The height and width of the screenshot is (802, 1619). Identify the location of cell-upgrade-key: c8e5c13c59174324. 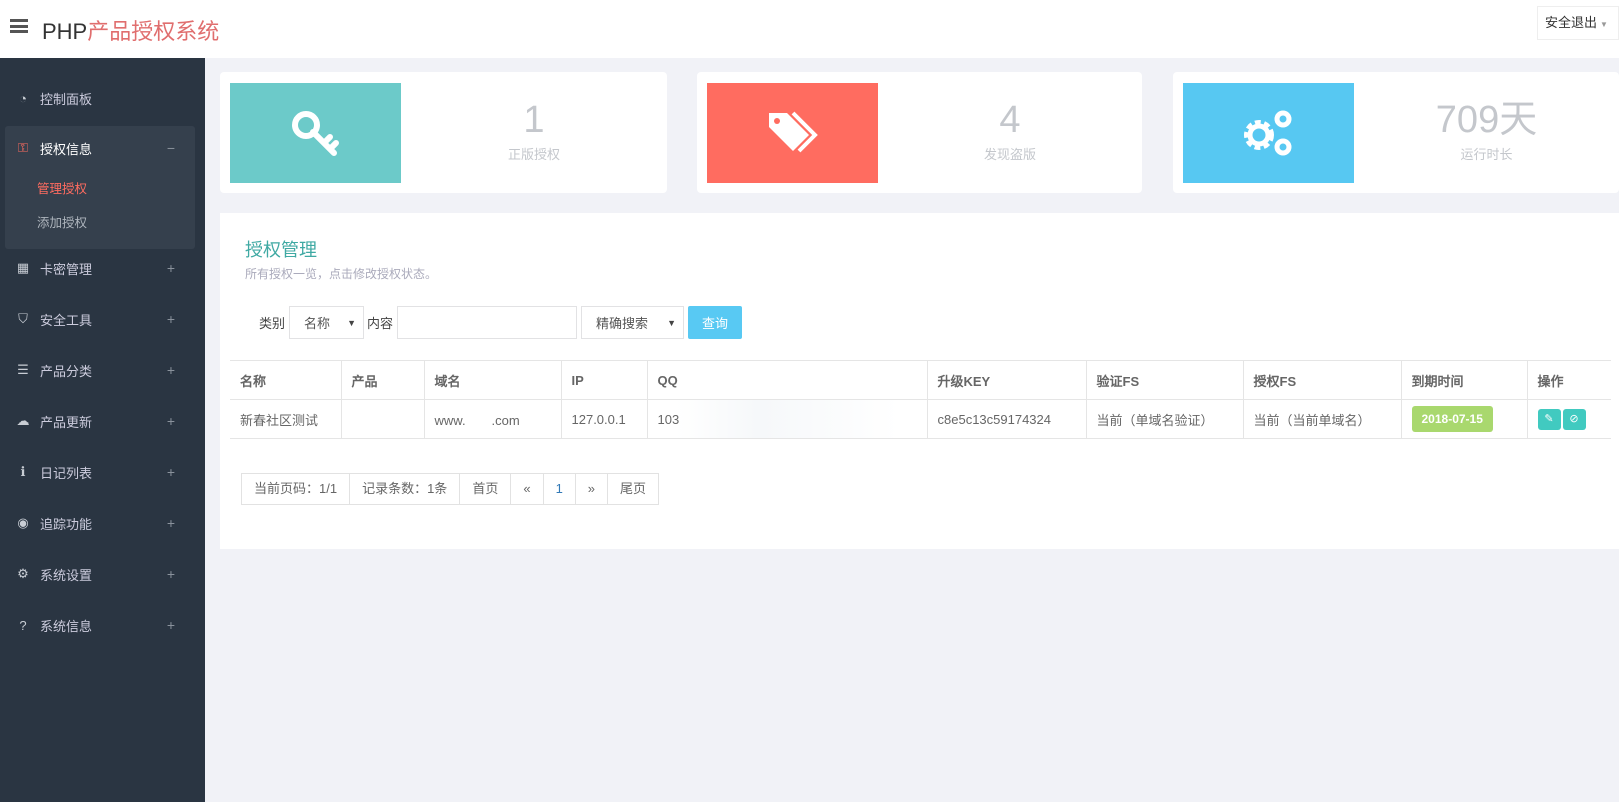
(1006, 419).